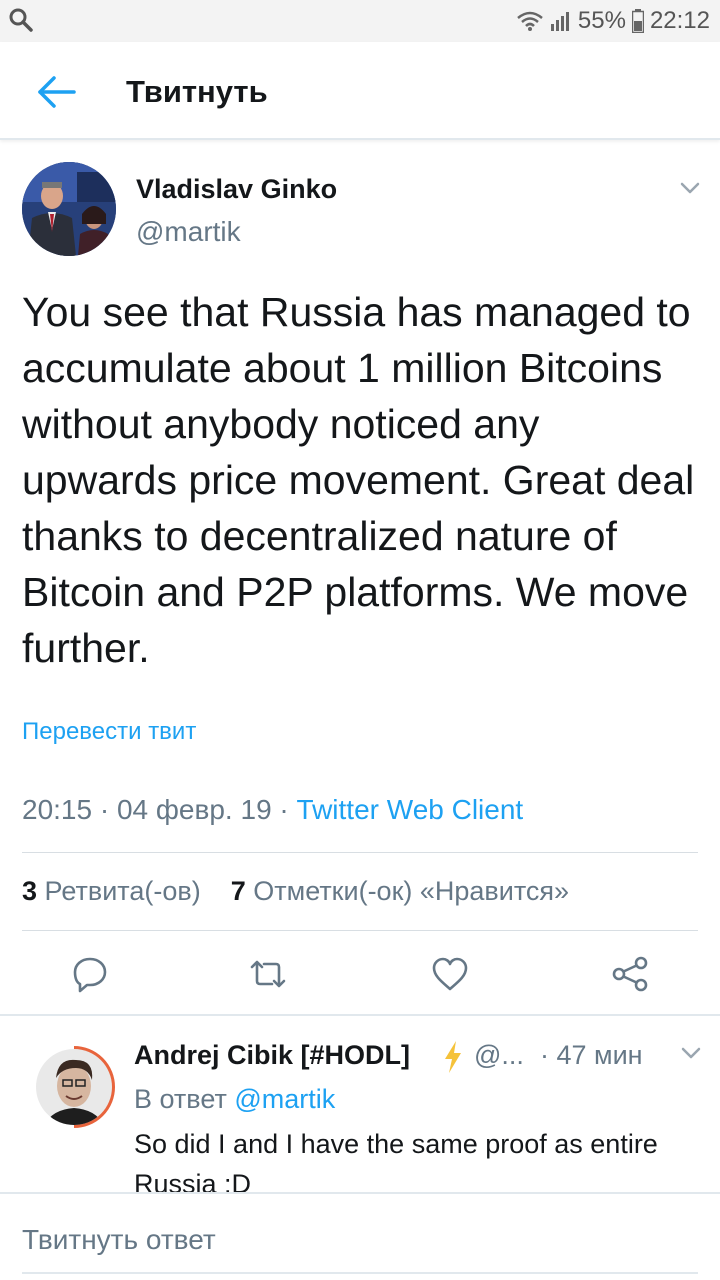  Describe the element at coordinates (591, 1055) in the screenshot. I see `reply-time: · 47 мин` at that location.